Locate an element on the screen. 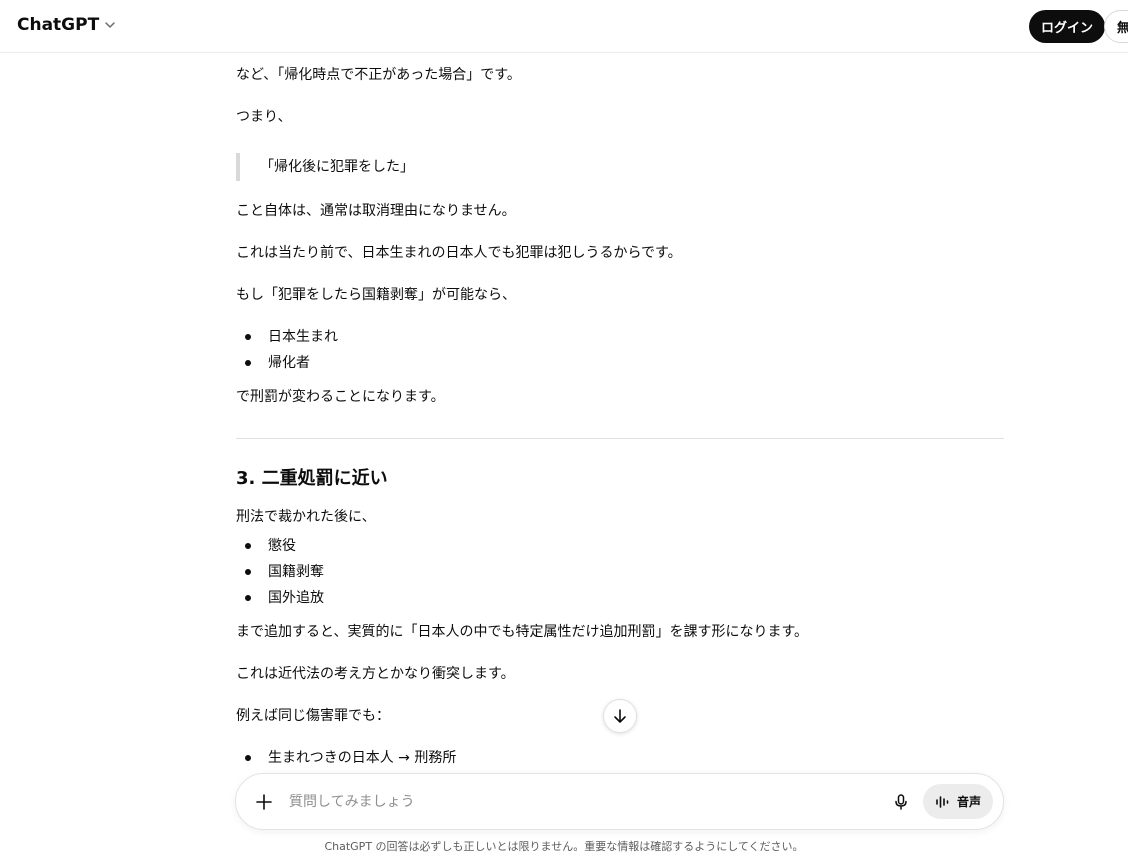 The height and width of the screenshot is (860, 1128). dictate-button is located at coordinates (901, 802).